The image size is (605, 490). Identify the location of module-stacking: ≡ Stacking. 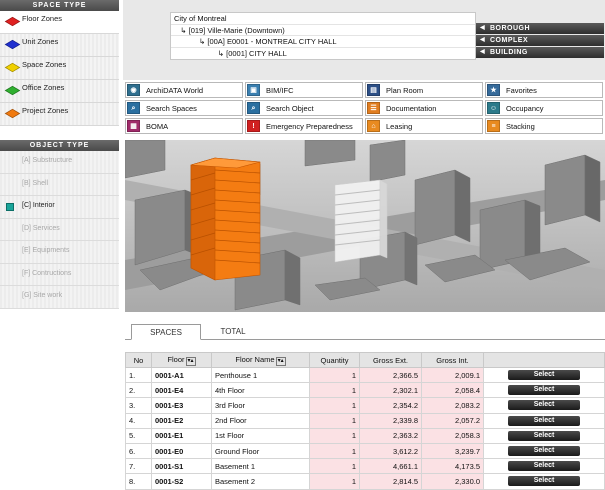
(544, 126).